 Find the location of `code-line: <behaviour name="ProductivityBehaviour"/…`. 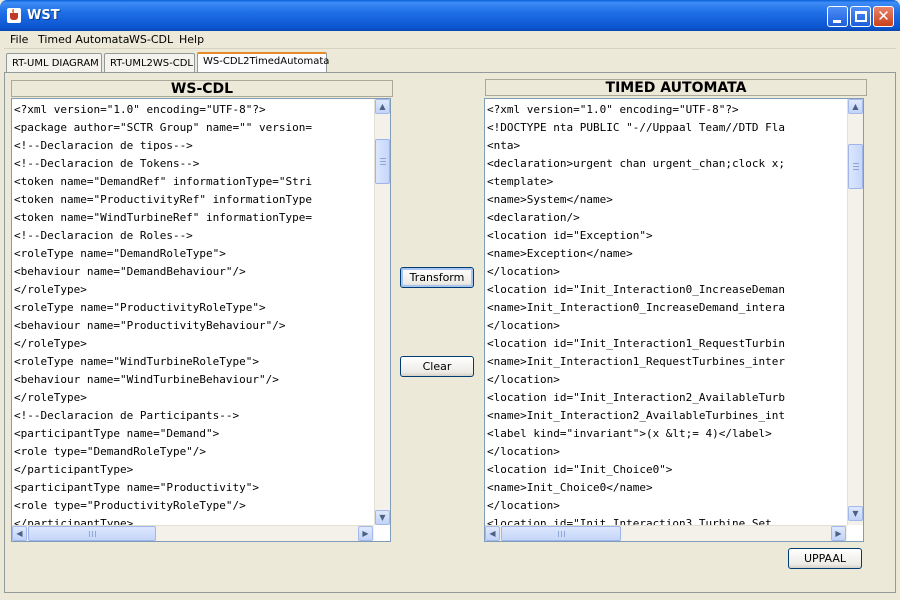

code-line: <behaviour name="ProductivityBehaviour"/… is located at coordinates (150, 325).